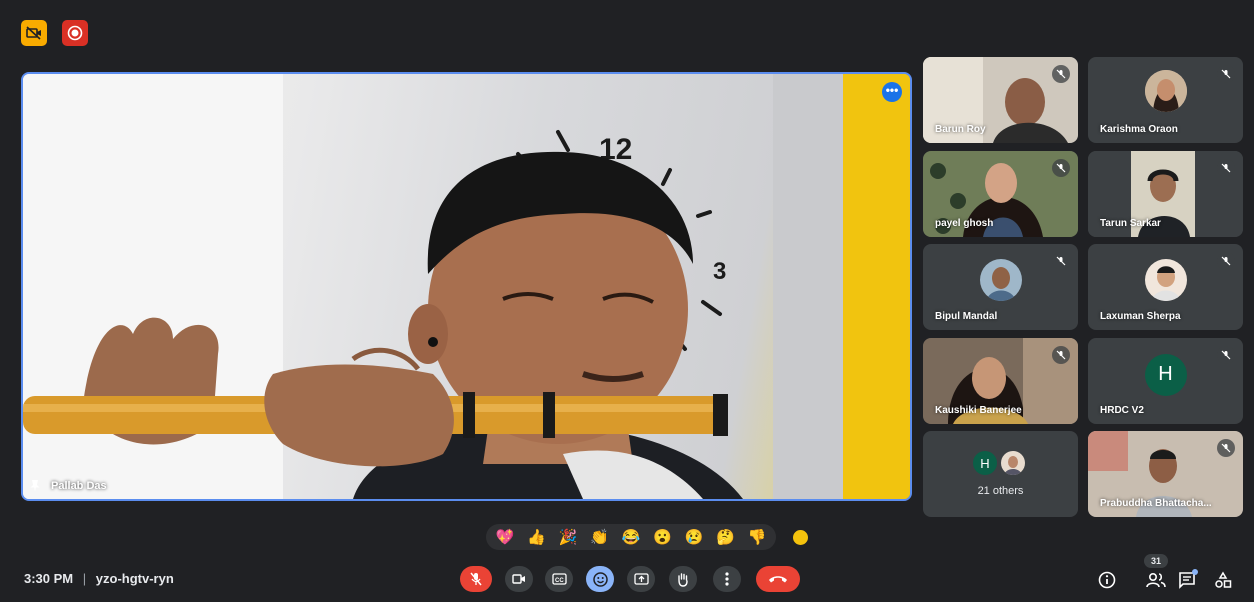 Image resolution: width=1254 pixels, height=602 pixels. I want to click on people-count-badge: 31, so click(1156, 561).